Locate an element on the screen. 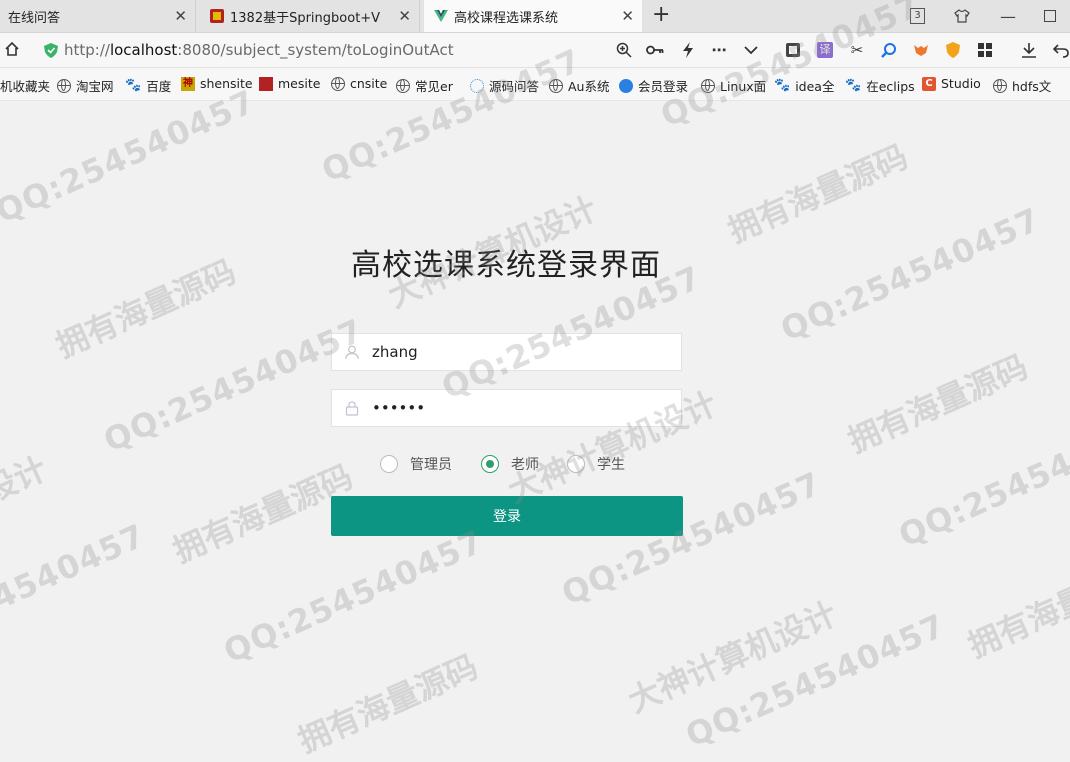 The image size is (1070, 762). bookmark-item: C Studio is located at coordinates (951, 83).